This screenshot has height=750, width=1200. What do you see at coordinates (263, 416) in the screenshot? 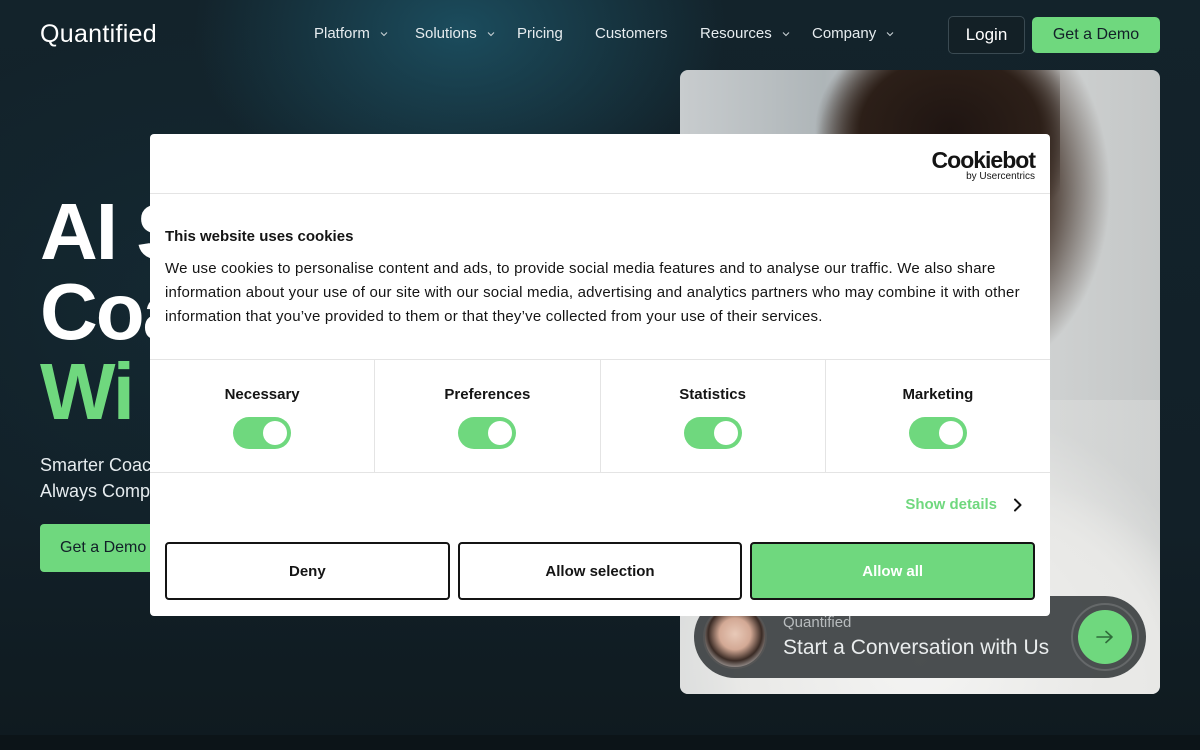
I see `category-necessary: Necessary` at bounding box center [263, 416].